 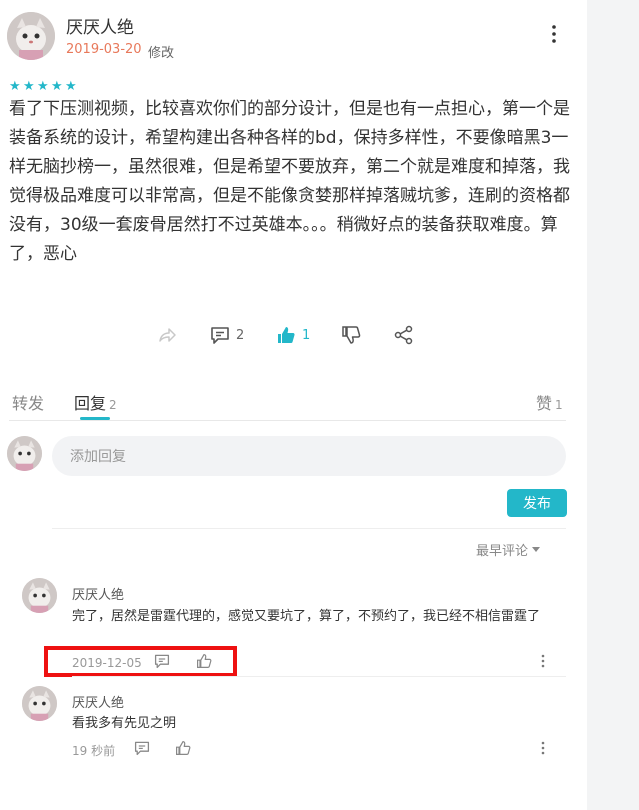 What do you see at coordinates (124, 723) in the screenshot?
I see `comment-text: 看我多有先见之明` at bounding box center [124, 723].